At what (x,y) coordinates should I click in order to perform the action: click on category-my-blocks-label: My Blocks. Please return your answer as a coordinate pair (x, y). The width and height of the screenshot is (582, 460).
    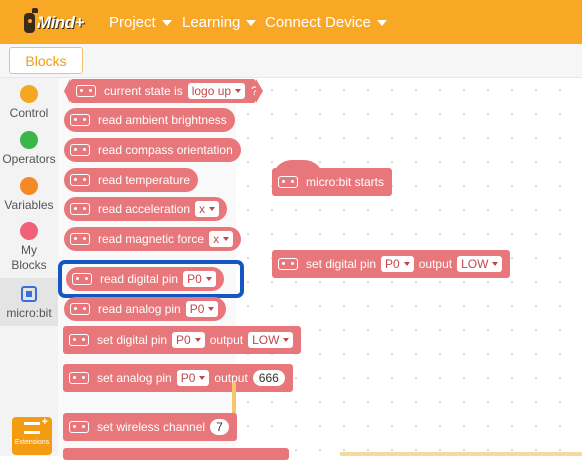
    Looking at the image, I should click on (29, 257).